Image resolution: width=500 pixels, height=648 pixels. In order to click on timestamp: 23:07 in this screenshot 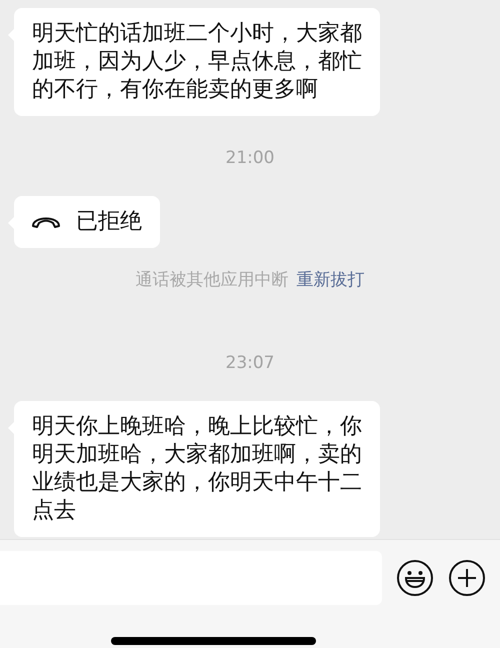, I will do `click(250, 363)`.